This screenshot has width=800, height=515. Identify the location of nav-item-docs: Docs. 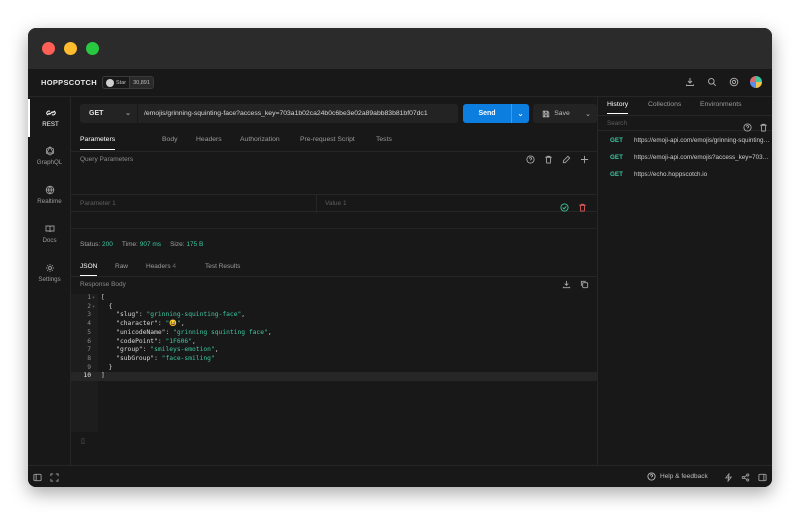
(49, 234).